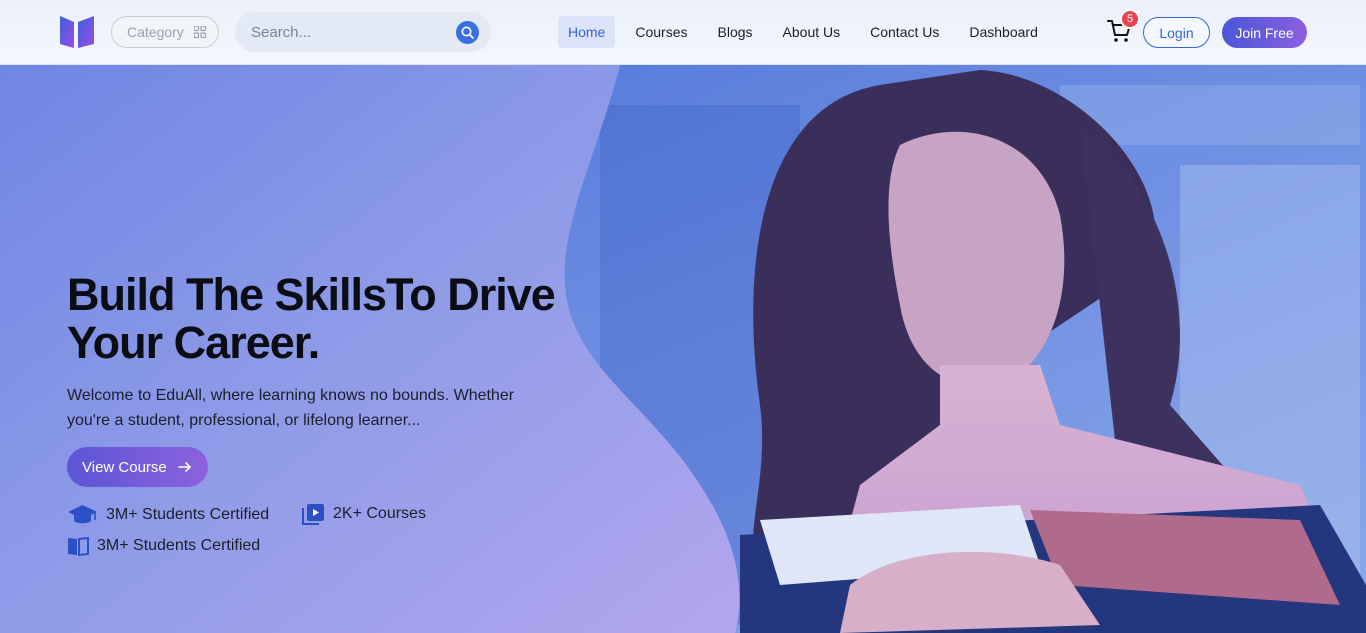  Describe the element at coordinates (78, 546) in the screenshot. I see `book-icon` at that location.